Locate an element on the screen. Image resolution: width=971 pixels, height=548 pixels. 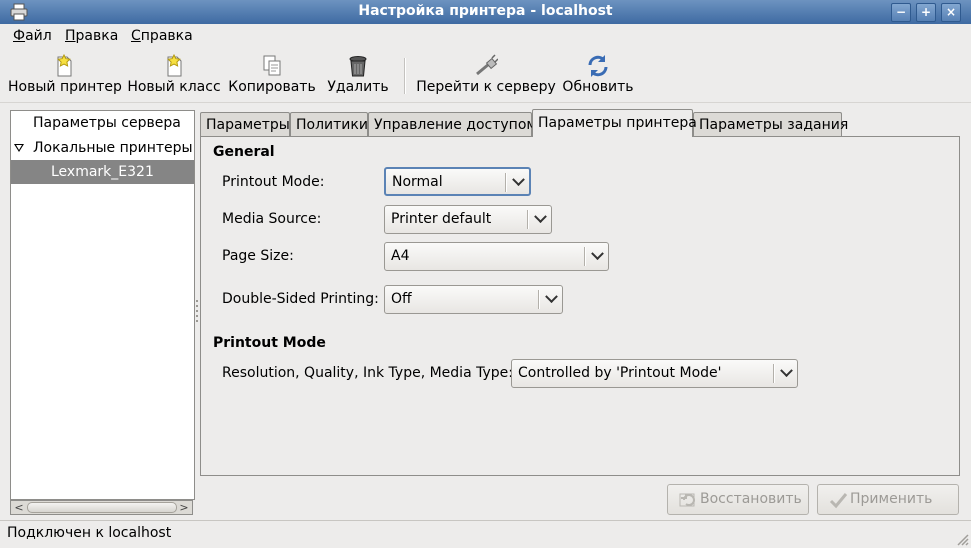
media-source-combo: Printer default is located at coordinates (468, 219).